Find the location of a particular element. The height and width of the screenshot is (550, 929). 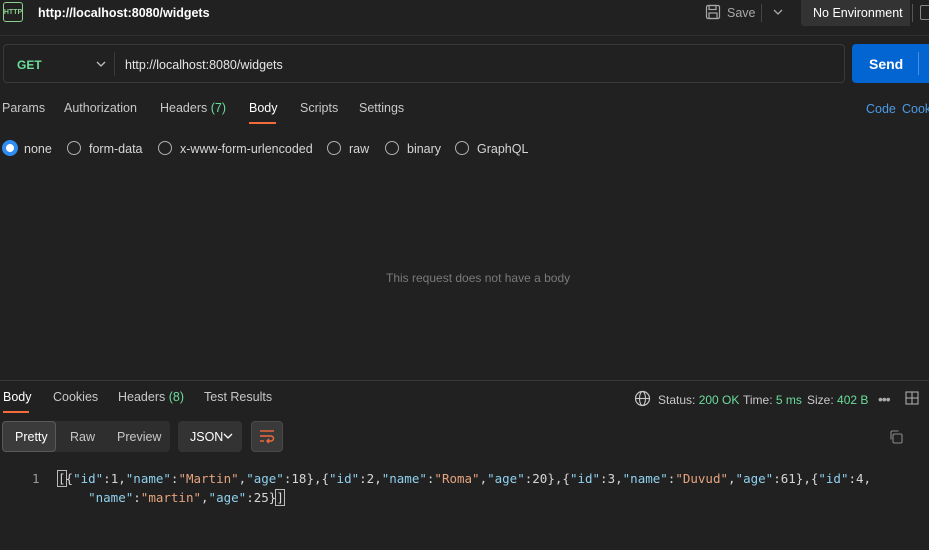

tab-headers: Headers (7) is located at coordinates (193, 108).